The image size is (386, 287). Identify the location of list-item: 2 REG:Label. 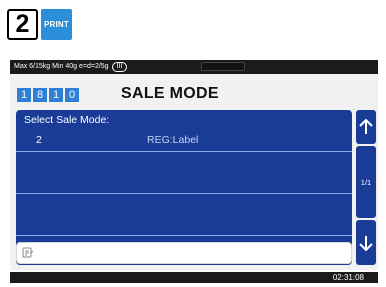
(184, 131).